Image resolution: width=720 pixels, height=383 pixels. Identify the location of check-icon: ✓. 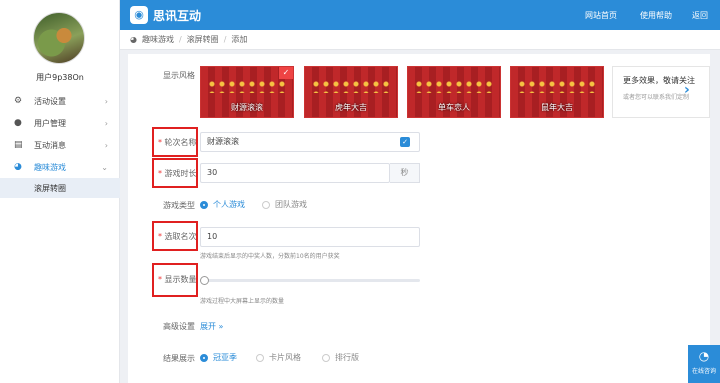
(405, 142).